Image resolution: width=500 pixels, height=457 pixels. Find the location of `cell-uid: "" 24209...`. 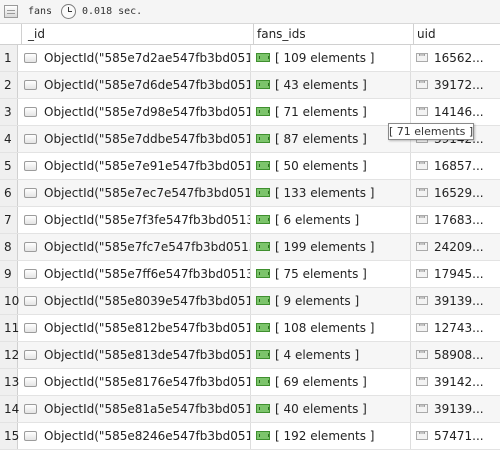

cell-uid: "" 24209... is located at coordinates (456, 247).